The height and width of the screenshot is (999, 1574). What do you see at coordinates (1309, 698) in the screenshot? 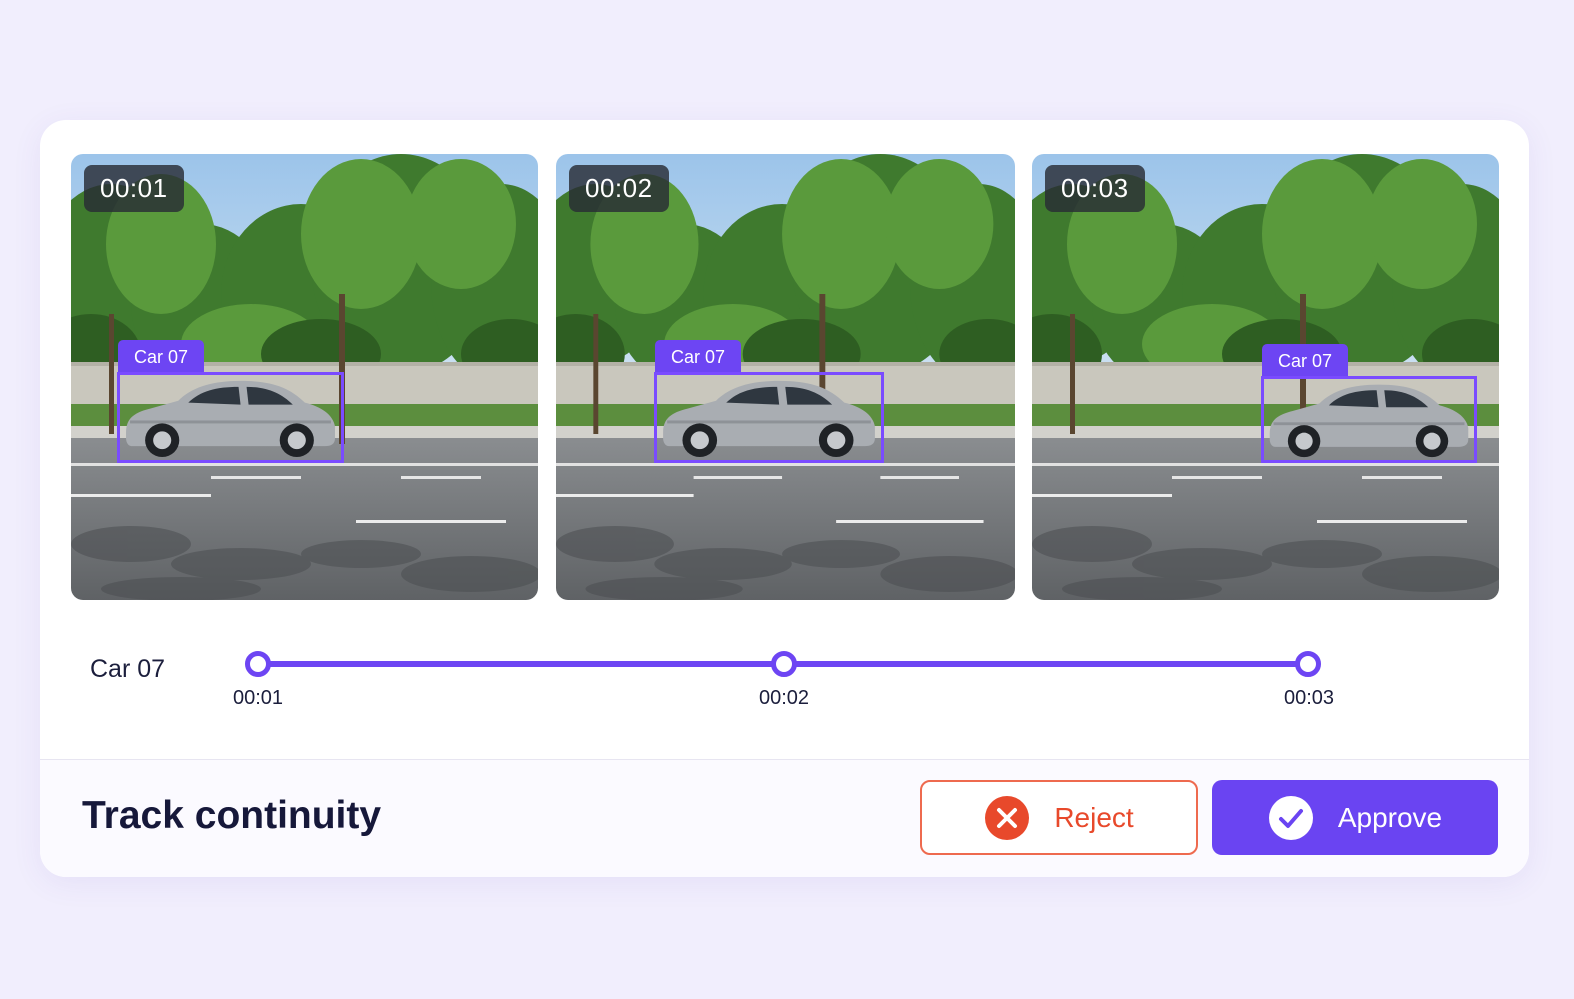
I see `track-time-label: 00:03` at bounding box center [1309, 698].